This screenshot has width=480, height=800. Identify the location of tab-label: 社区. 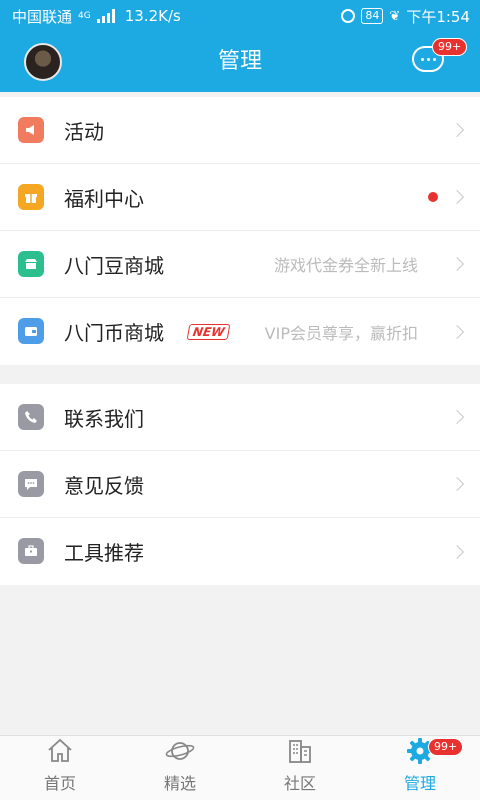
(299, 783).